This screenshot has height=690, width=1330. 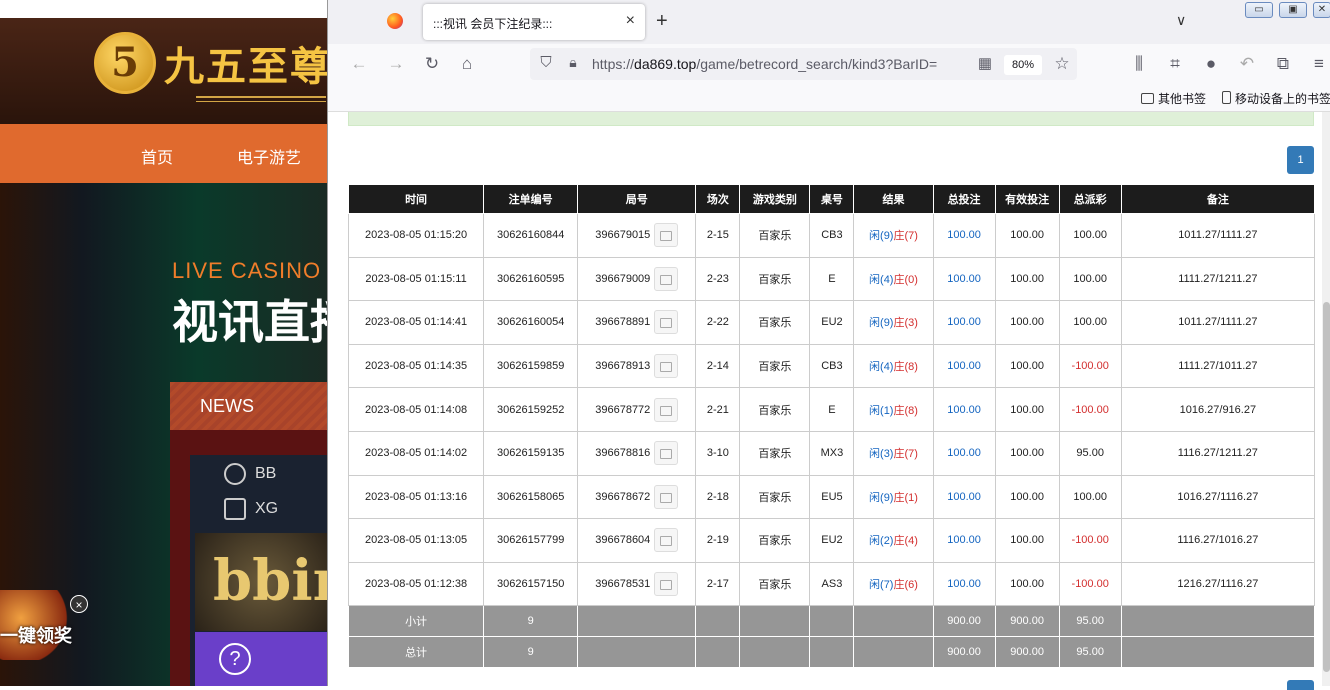 What do you see at coordinates (1247, 64) in the screenshot?
I see `undo-icon: ↶` at bounding box center [1247, 64].